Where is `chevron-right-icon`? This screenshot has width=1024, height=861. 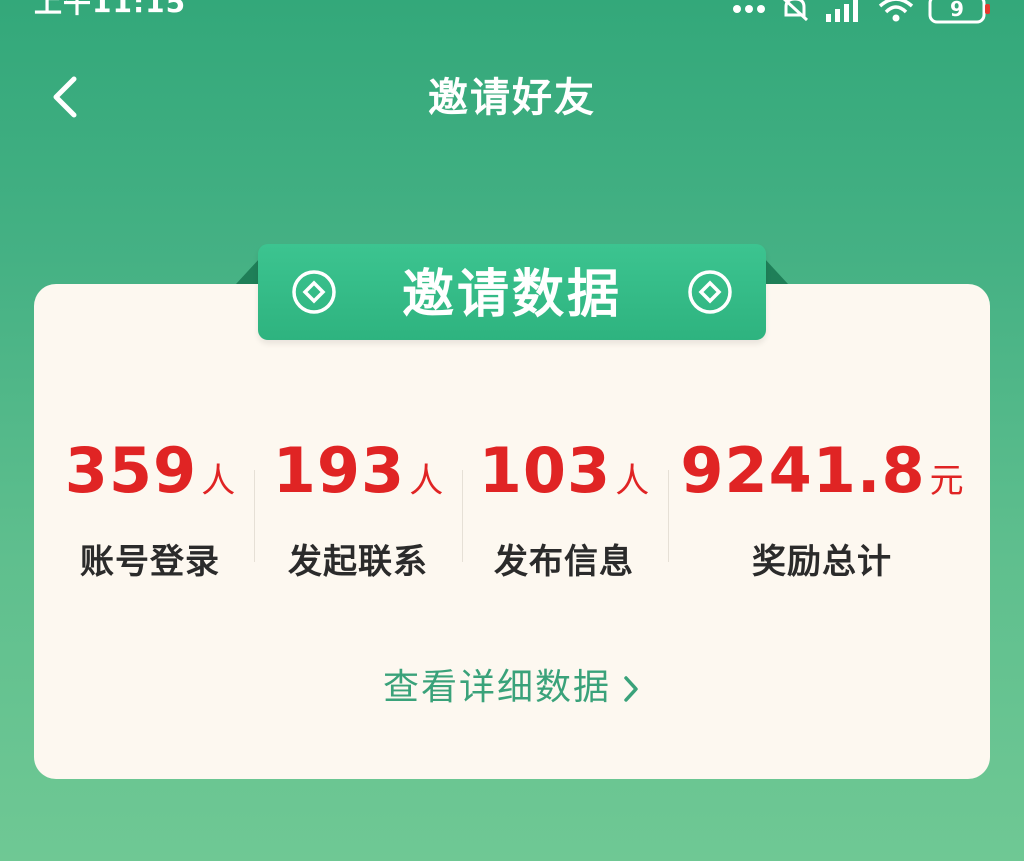 chevron-right-icon is located at coordinates (631, 689).